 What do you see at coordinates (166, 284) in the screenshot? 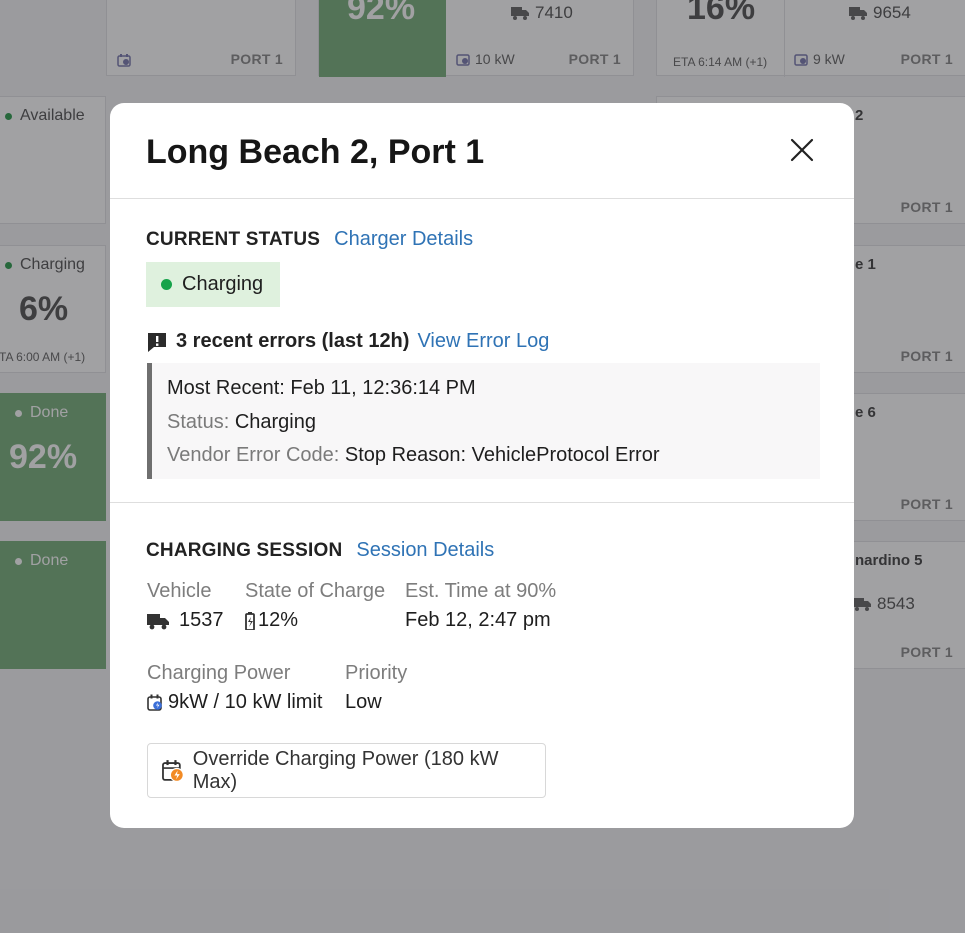
I see `status-dot` at bounding box center [166, 284].